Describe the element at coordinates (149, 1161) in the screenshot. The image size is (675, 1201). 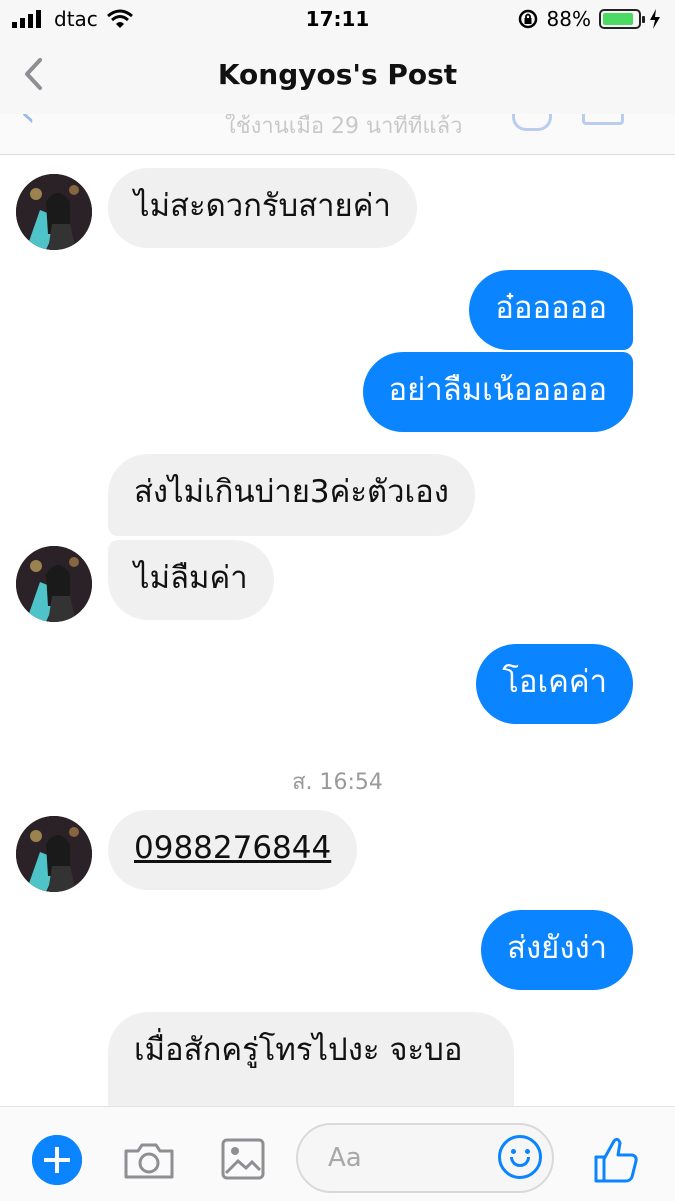
I see `camera-icon` at that location.